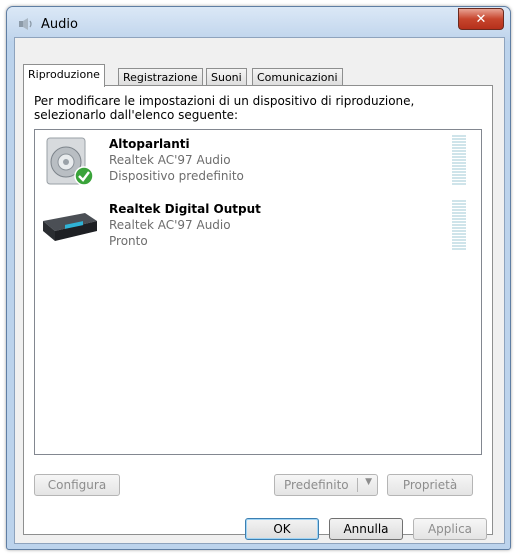 The width and height of the screenshot is (515, 554). I want to click on cancel-button: Annulla, so click(366, 529).